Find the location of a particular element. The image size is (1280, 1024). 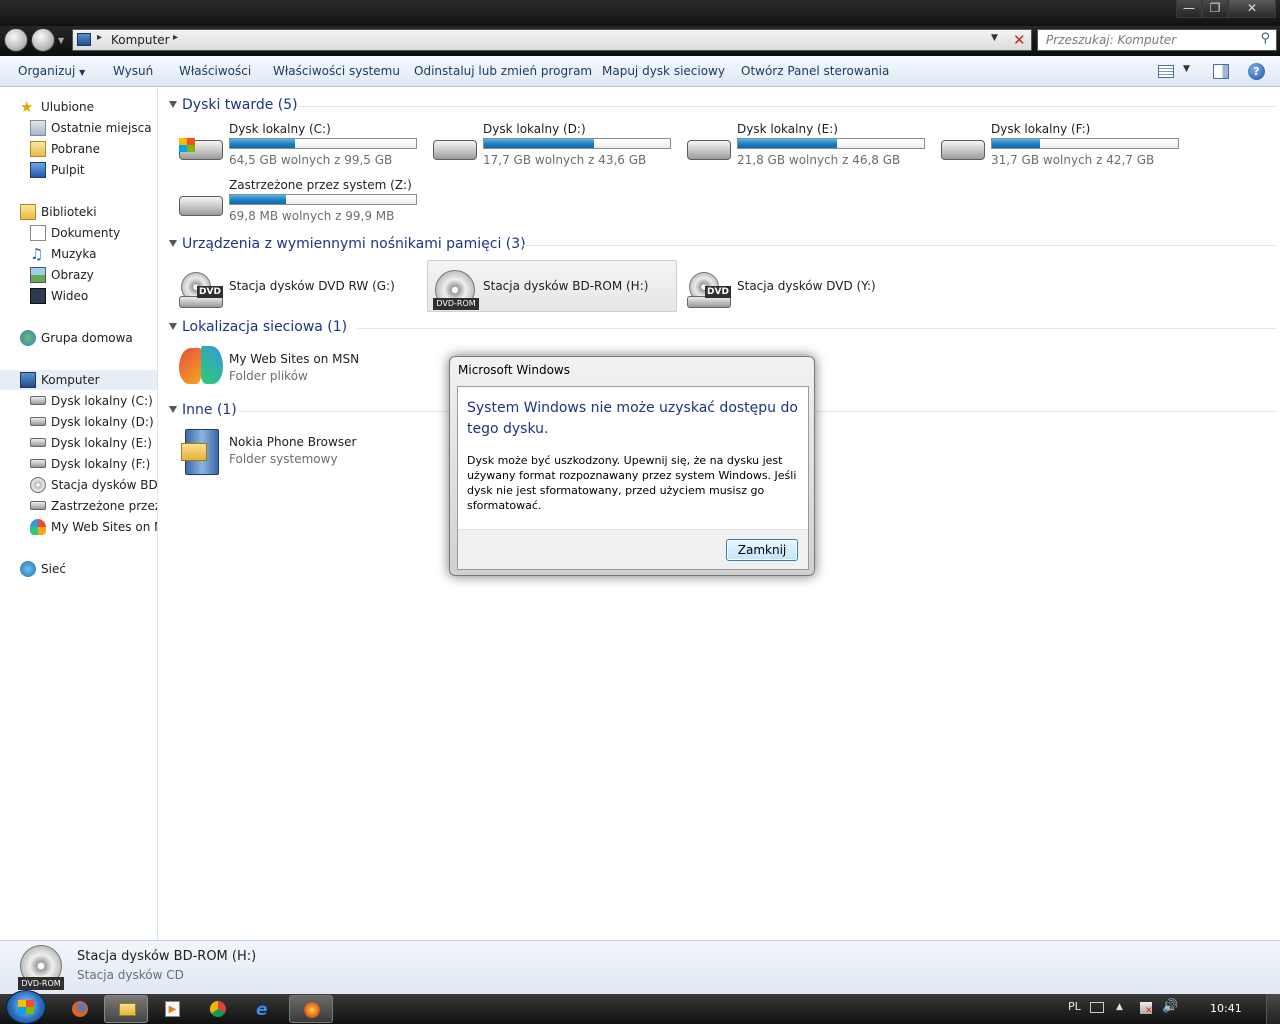

drive-tile-h: DVD-ROM Stacja dysków BD-ROM (H:) is located at coordinates (555, 287).